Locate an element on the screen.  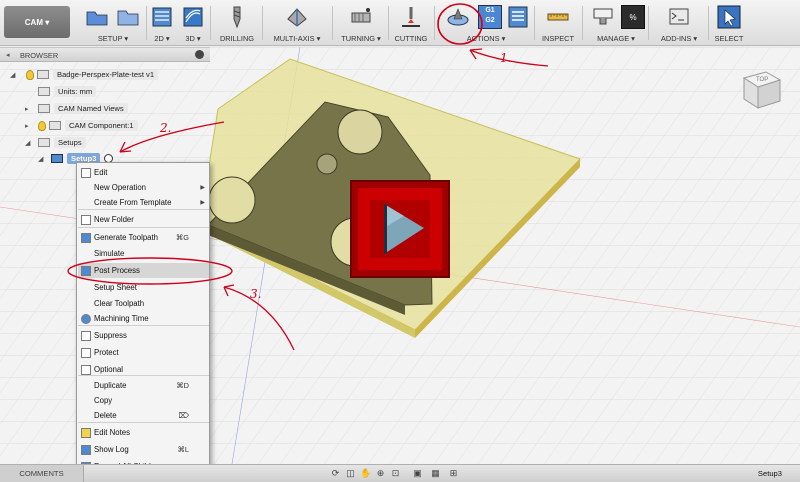
hole-left is located at coordinates (232, 200).